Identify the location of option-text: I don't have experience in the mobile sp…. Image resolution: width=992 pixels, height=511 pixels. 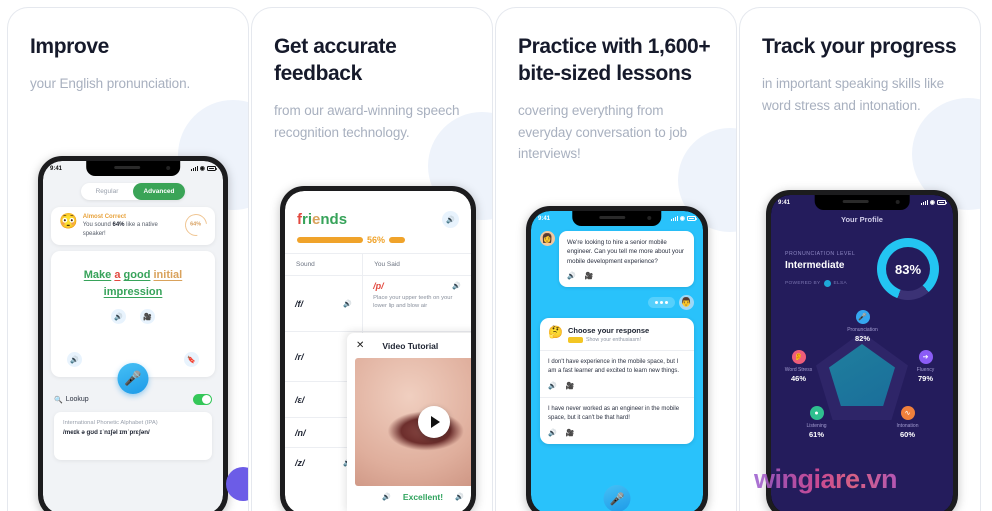
(614, 366).